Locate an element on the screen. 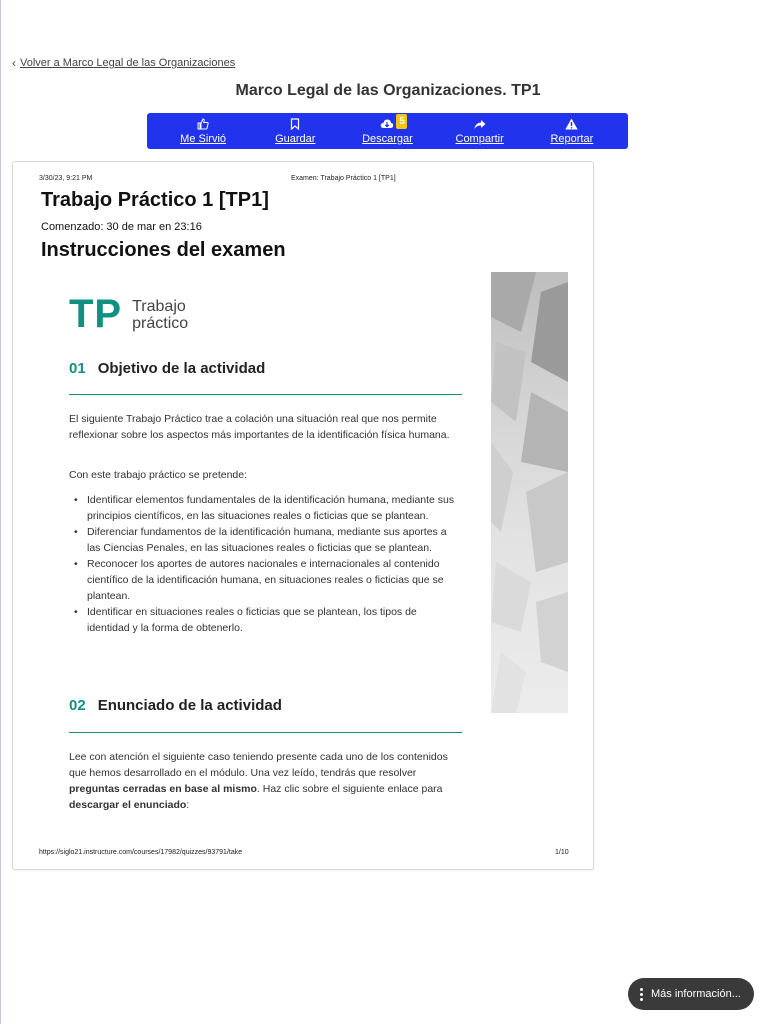 This screenshot has height=1024, width=768. statement-emphasis: descargar el enunciado is located at coordinates (128, 805).